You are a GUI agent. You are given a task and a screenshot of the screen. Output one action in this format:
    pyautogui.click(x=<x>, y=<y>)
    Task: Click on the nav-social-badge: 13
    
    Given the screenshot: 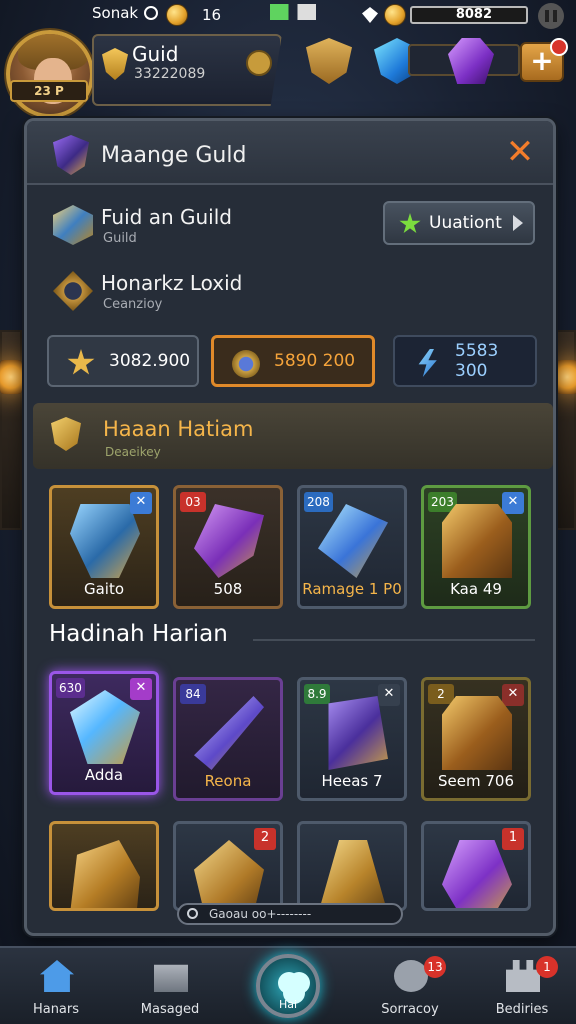 What is the action you would take?
    pyautogui.click(x=435, y=967)
    